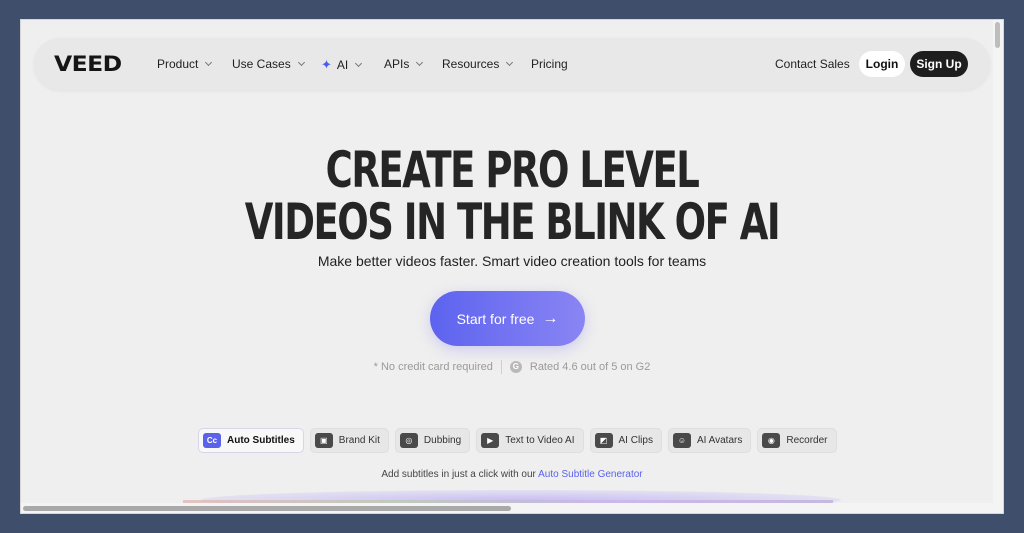  I want to click on recorder-icon: ◉, so click(771, 440).